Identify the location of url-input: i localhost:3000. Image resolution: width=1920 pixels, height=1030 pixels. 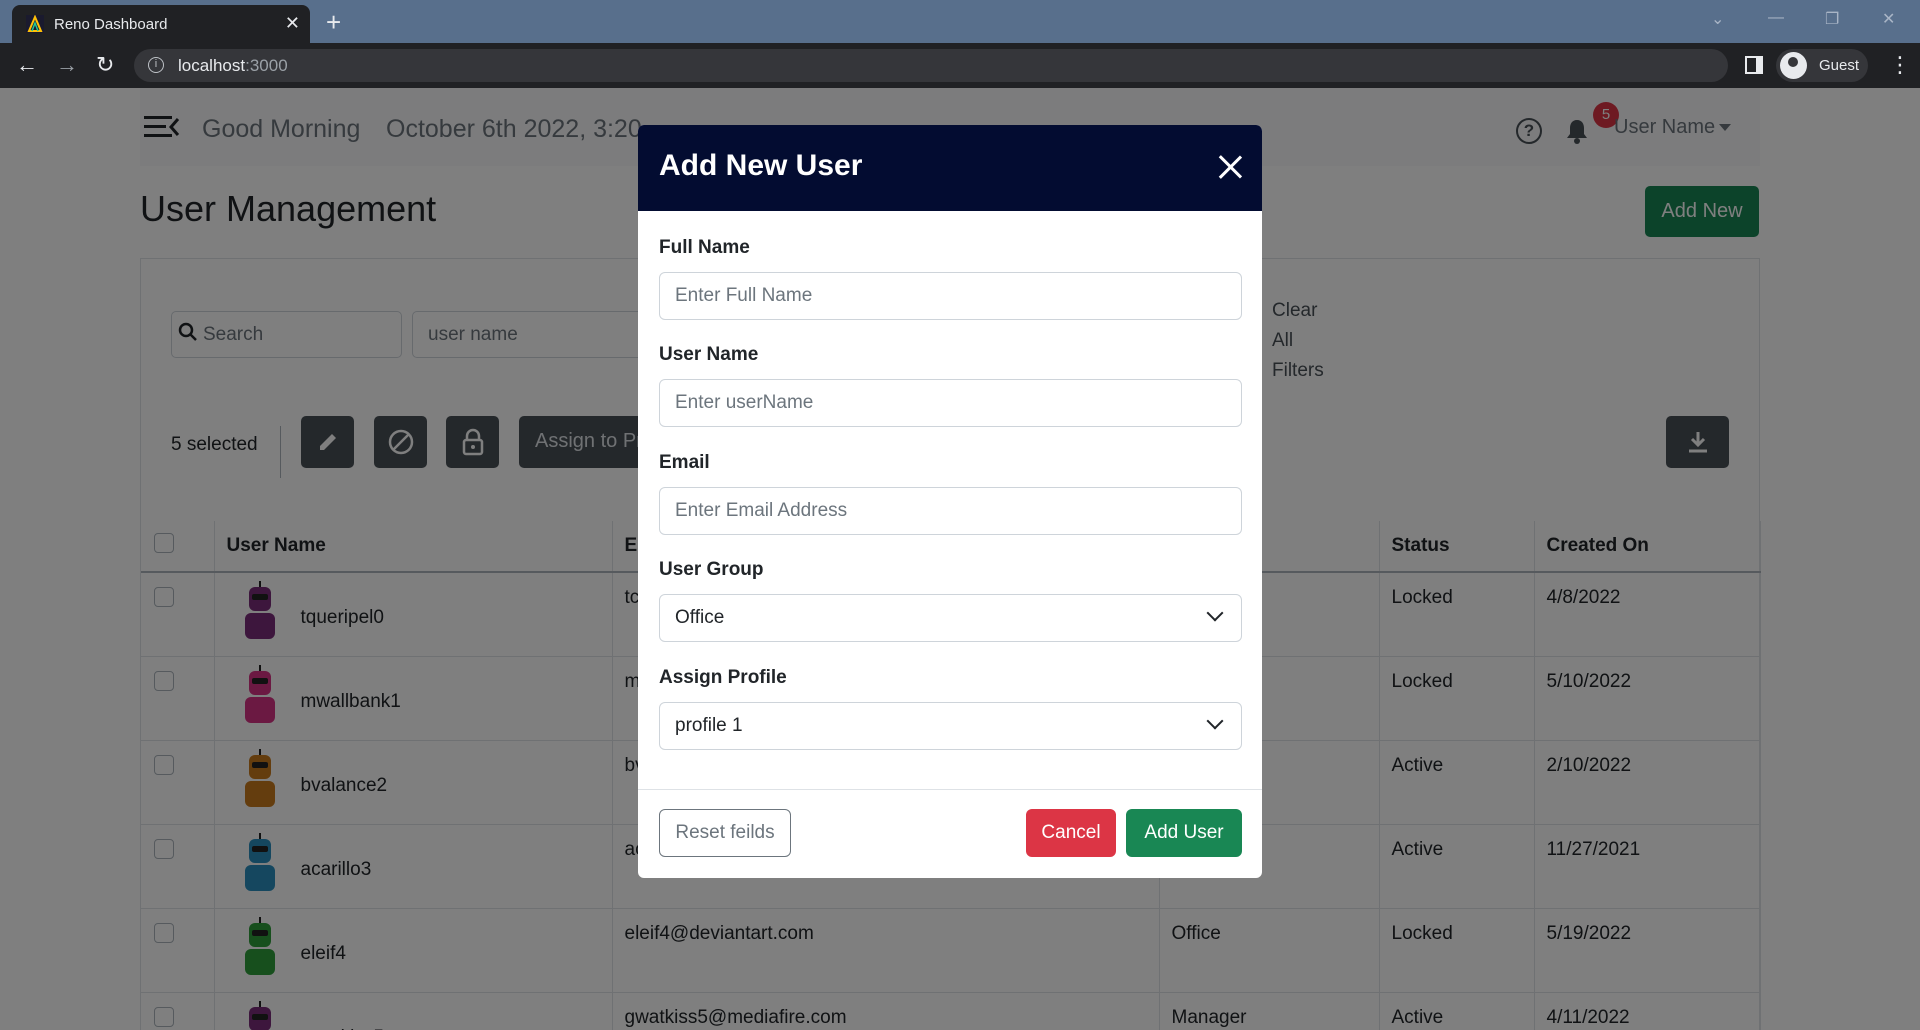
(931, 65).